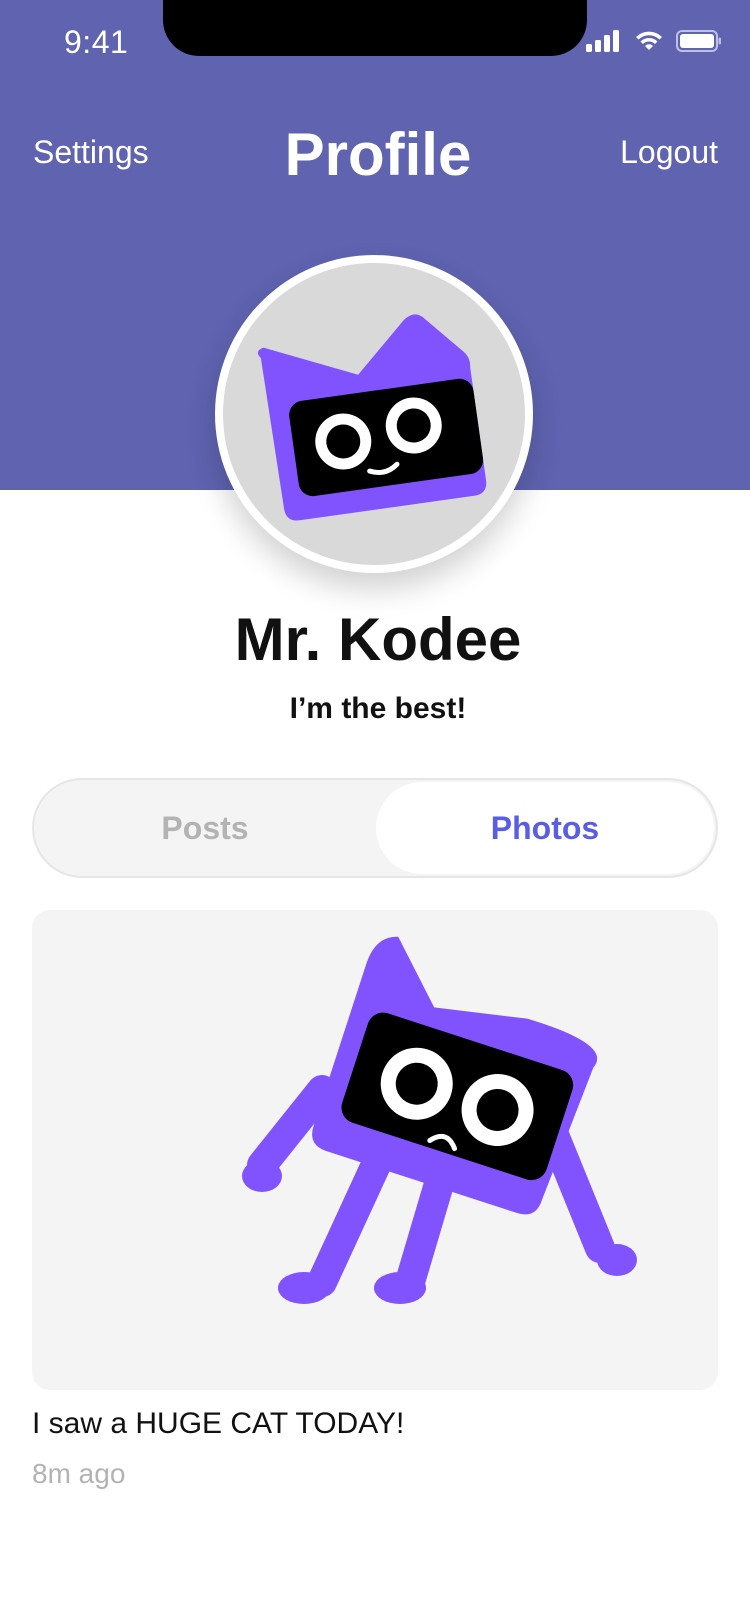 This screenshot has height=1624, width=750. Describe the element at coordinates (378, 708) in the screenshot. I see `profile-bio: I’m the best!` at that location.